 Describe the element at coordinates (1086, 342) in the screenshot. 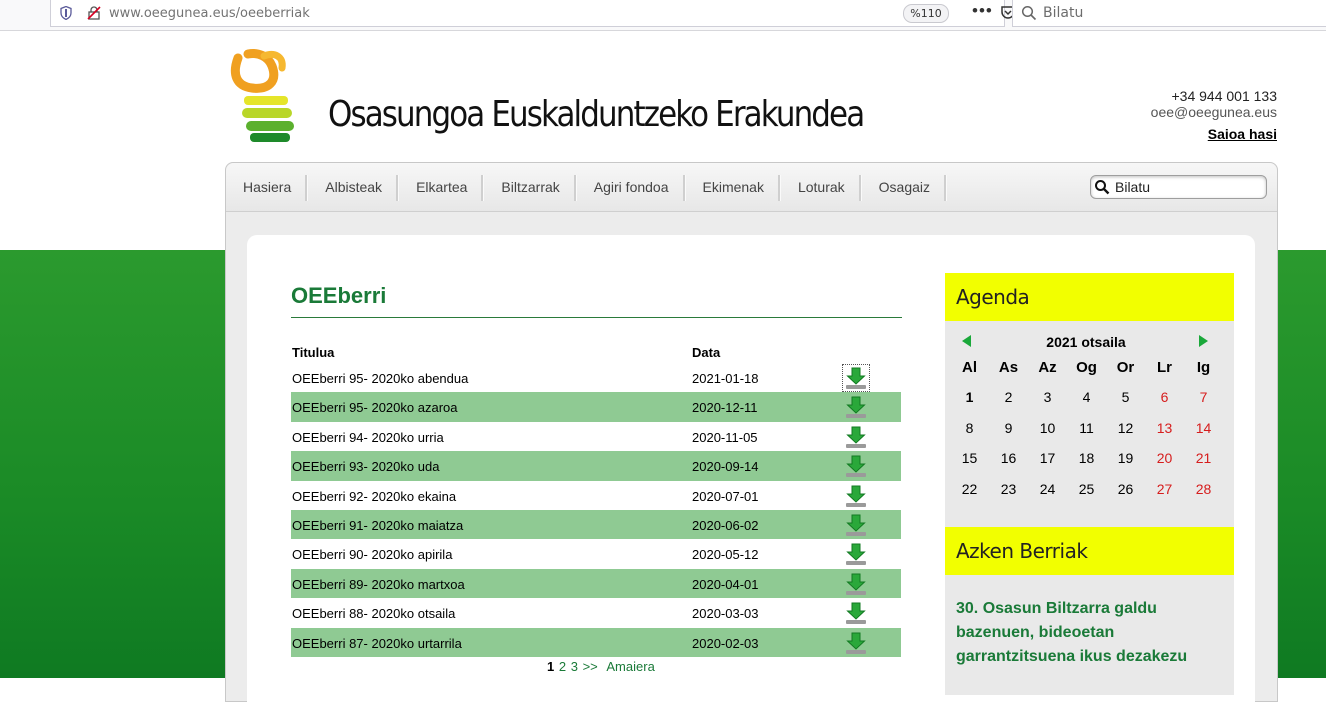

I see `calendar-month: 2021 otsaila` at that location.